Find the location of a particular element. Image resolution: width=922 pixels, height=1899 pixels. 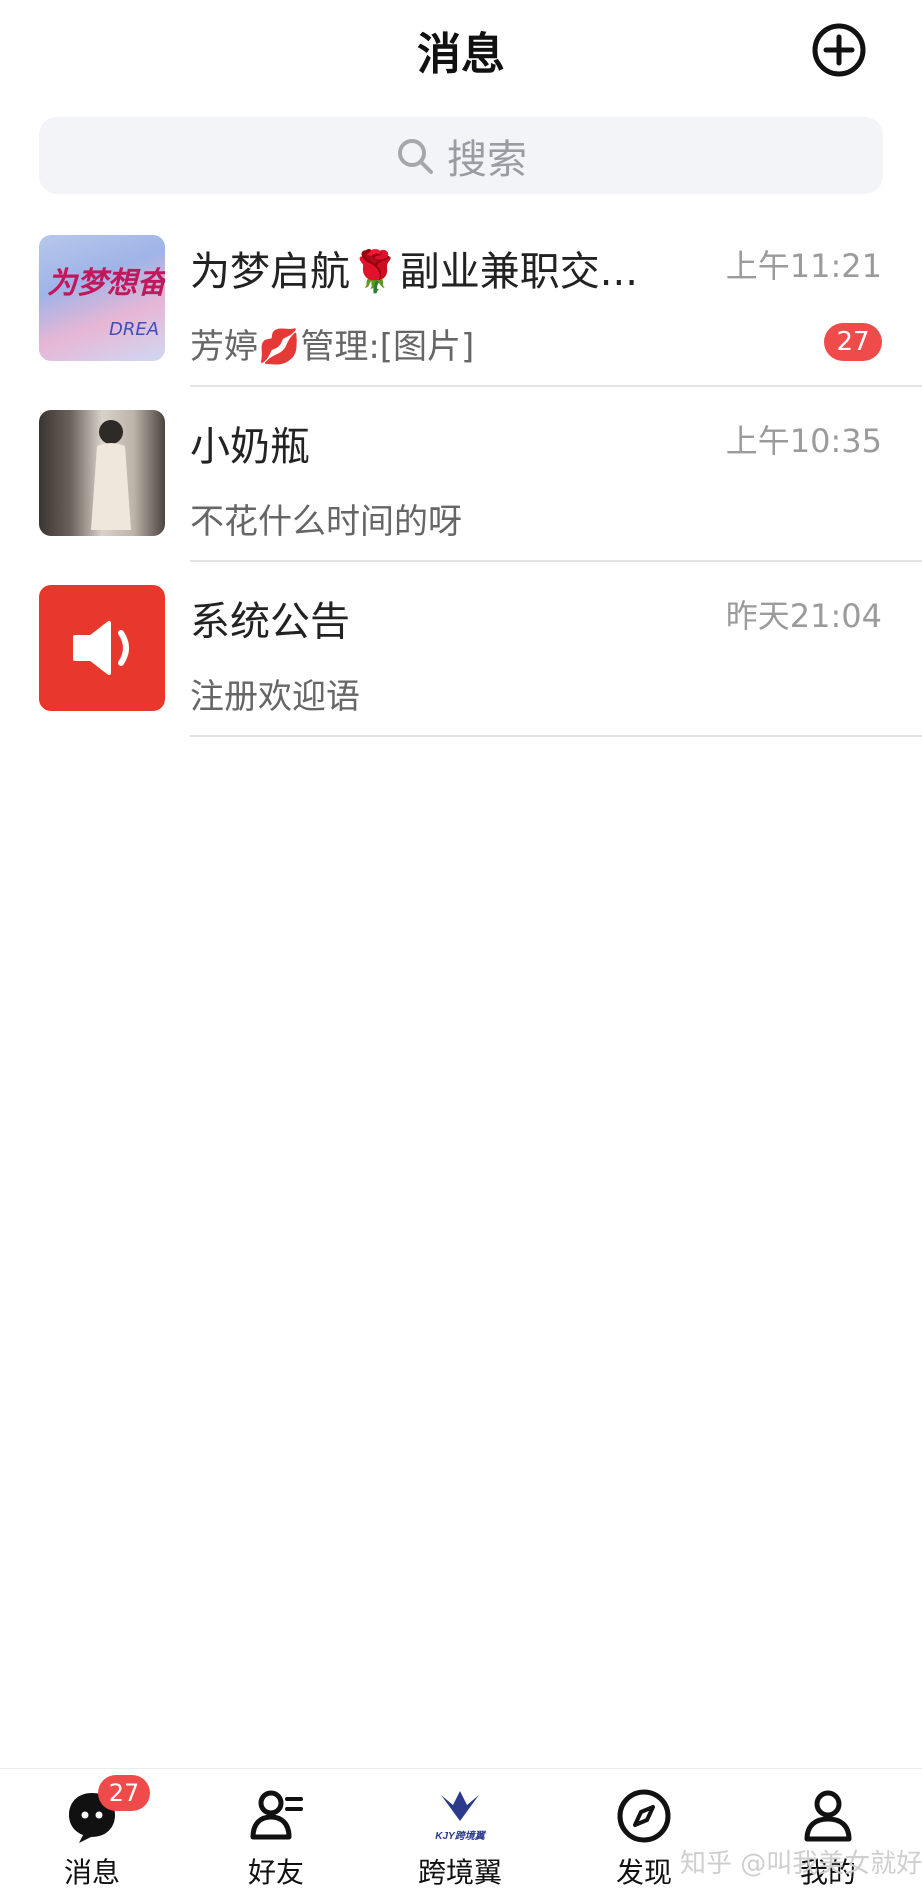

tab-label: 跨境翼 is located at coordinates (459, 1872).